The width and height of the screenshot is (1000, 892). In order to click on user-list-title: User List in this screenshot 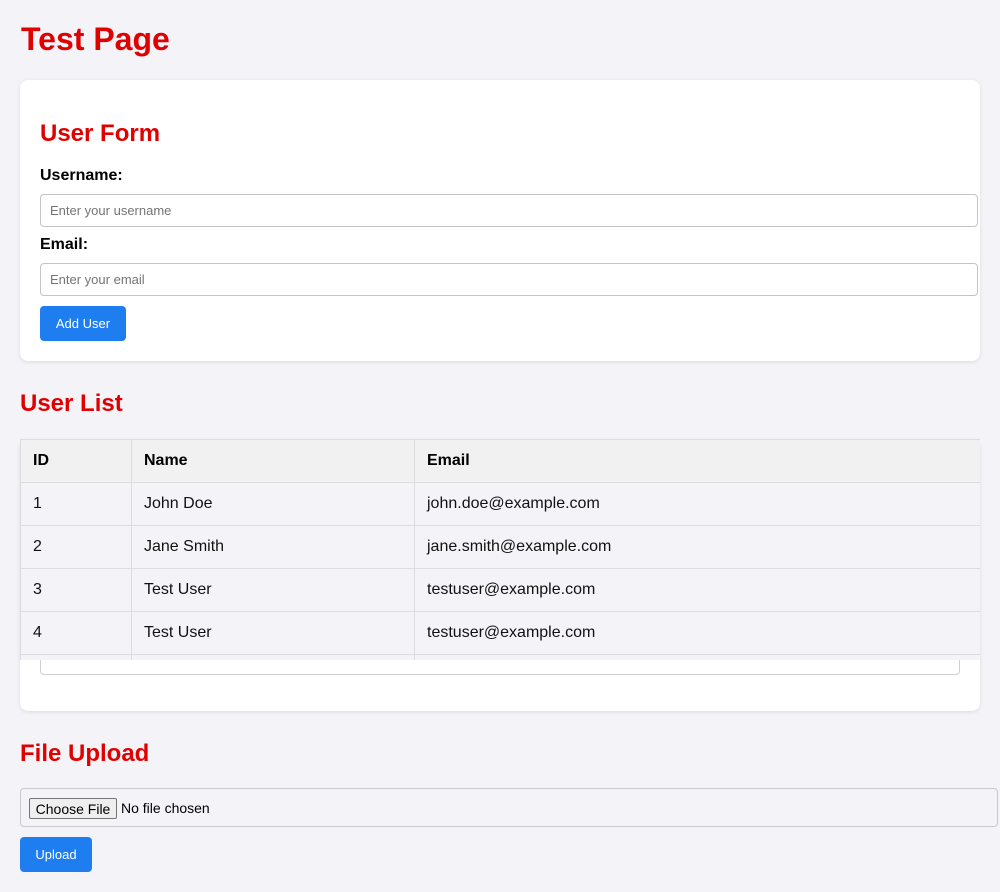, I will do `click(71, 403)`.